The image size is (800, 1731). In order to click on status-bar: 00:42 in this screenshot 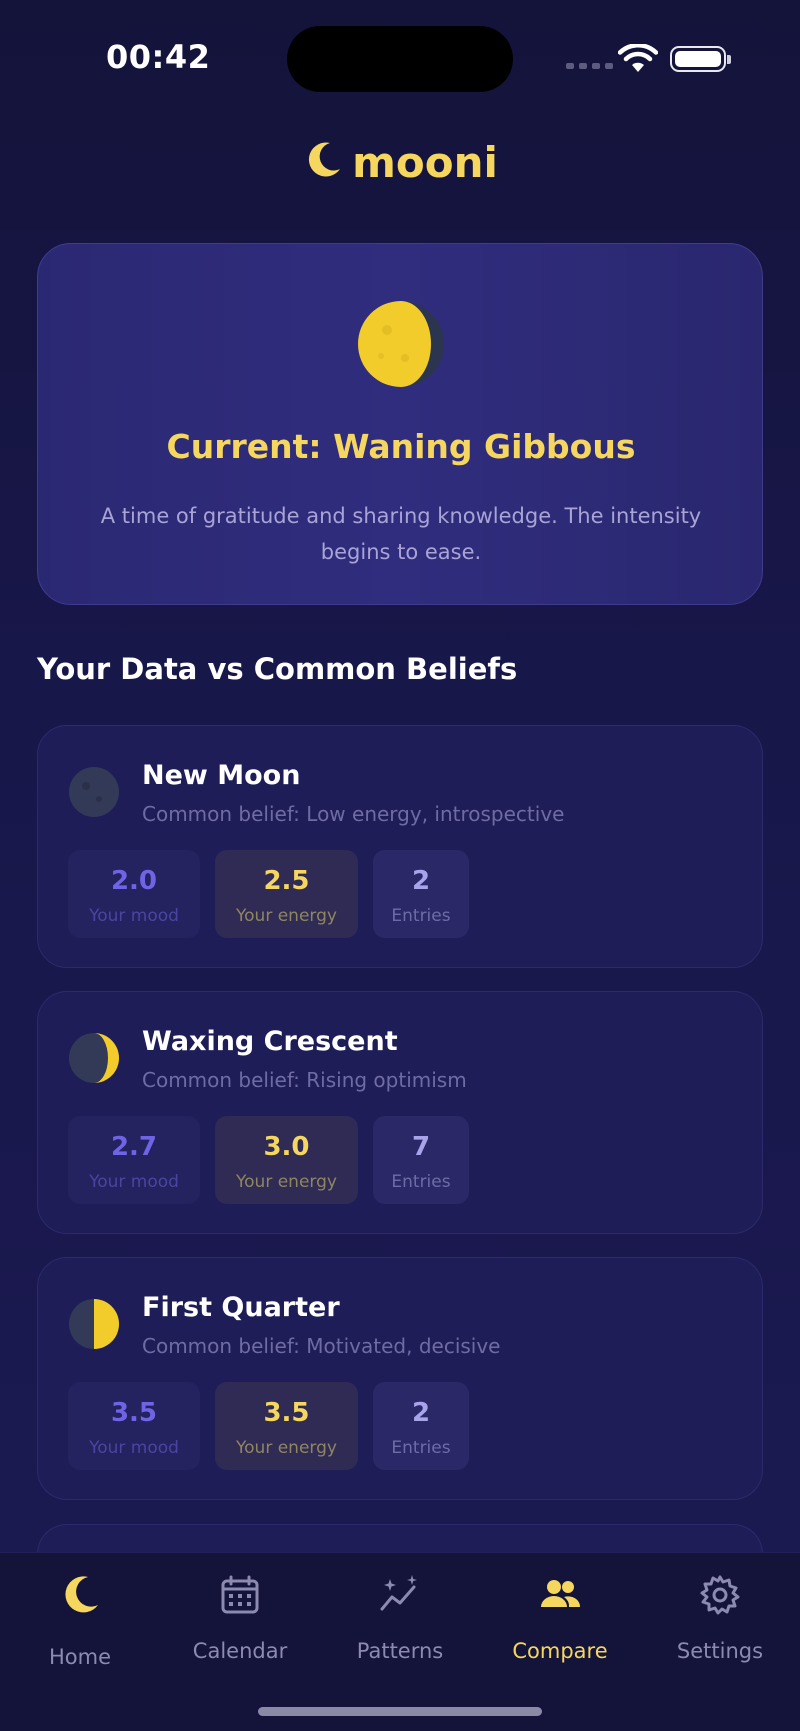, I will do `click(400, 55)`.